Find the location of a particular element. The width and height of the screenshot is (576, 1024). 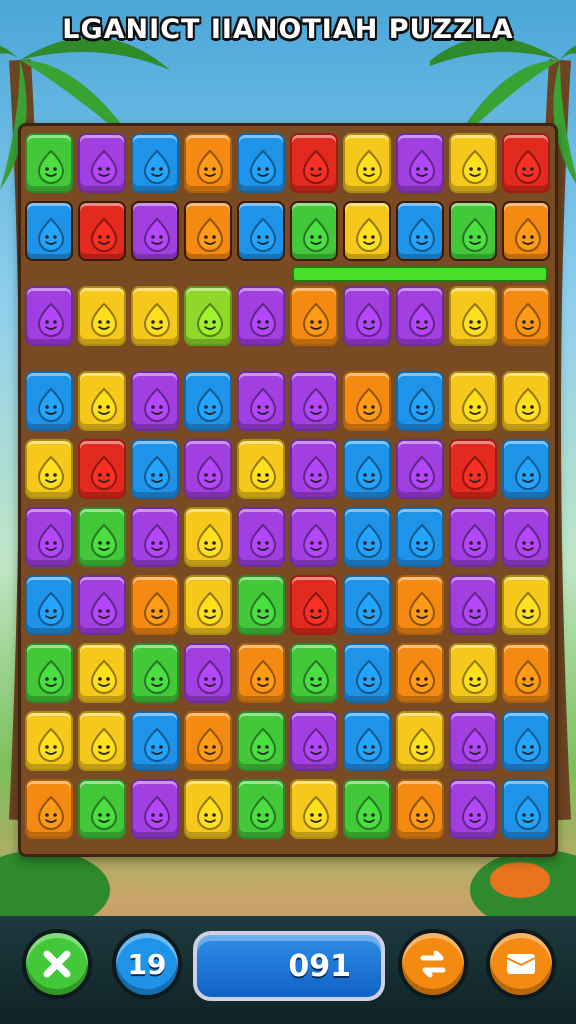

swap-booster-button is located at coordinates (433, 964).